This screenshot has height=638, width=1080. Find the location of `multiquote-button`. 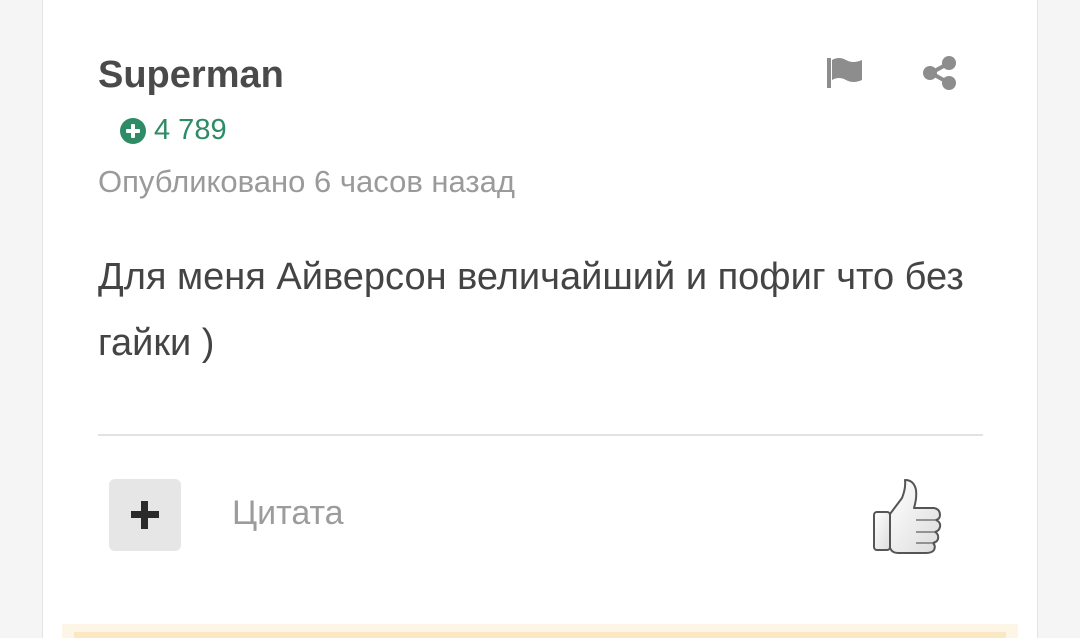

multiquote-button is located at coordinates (145, 515).